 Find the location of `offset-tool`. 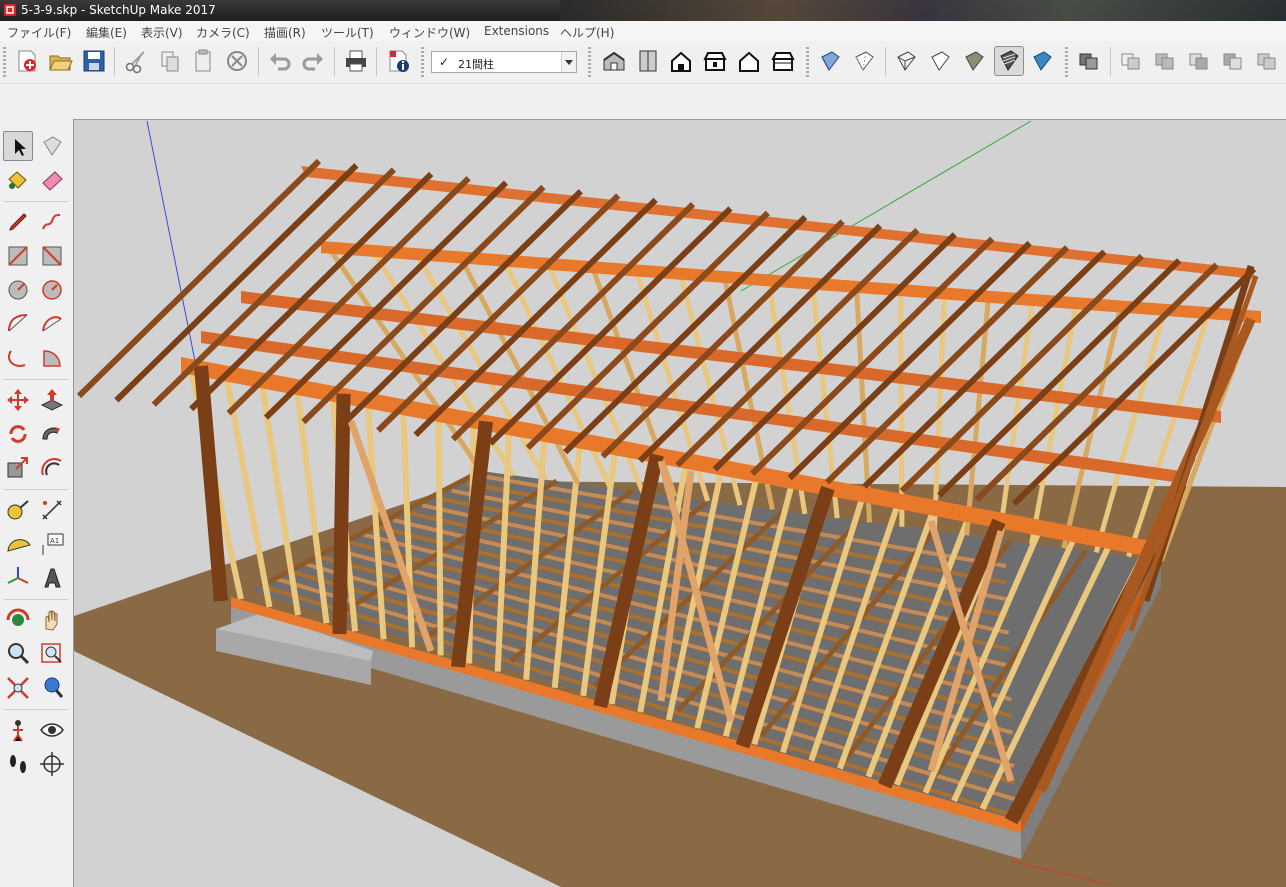

offset-tool is located at coordinates (52, 468).